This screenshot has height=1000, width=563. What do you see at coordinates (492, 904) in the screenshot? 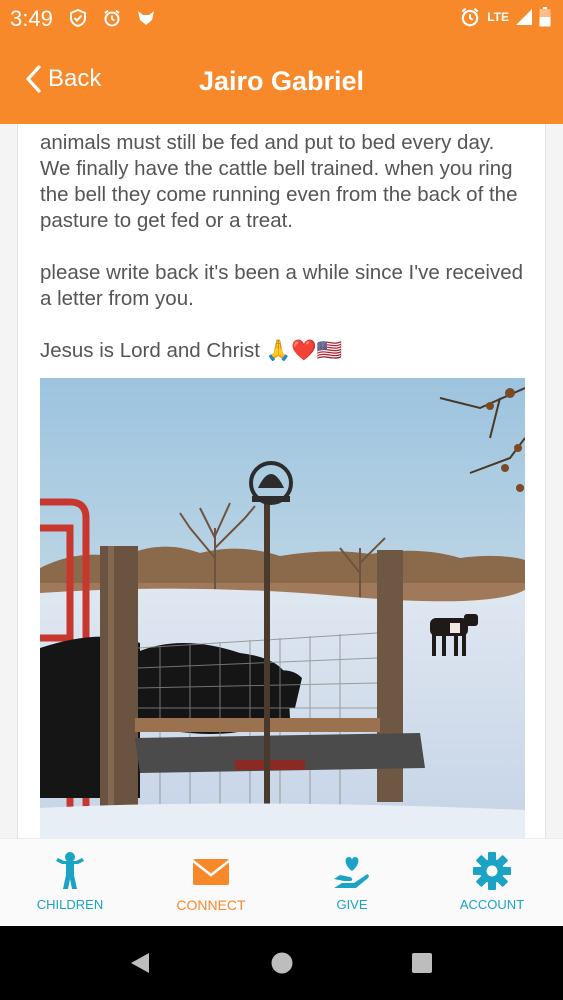
I see `nav-account-label: ACCOUNT` at bounding box center [492, 904].